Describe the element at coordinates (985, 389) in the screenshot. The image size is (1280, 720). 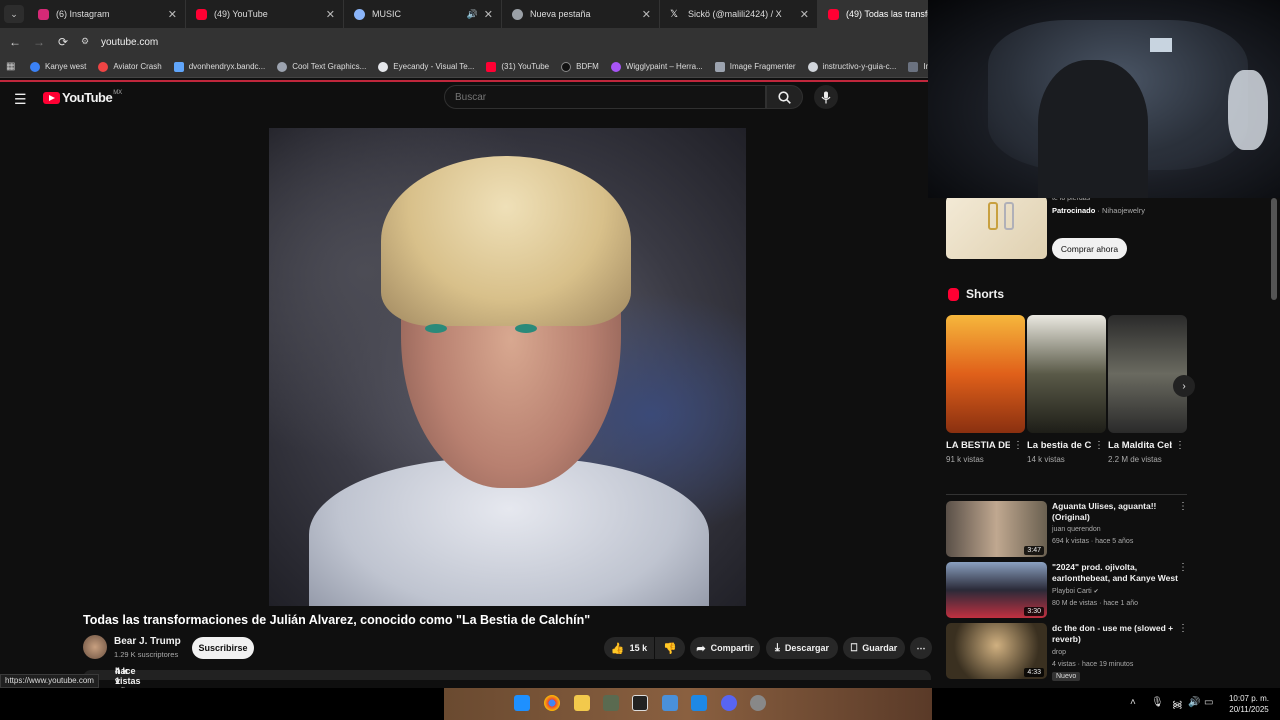
I see `short-item: LA BESTIA DE CALCHI... 91 k vistas ⋮` at that location.